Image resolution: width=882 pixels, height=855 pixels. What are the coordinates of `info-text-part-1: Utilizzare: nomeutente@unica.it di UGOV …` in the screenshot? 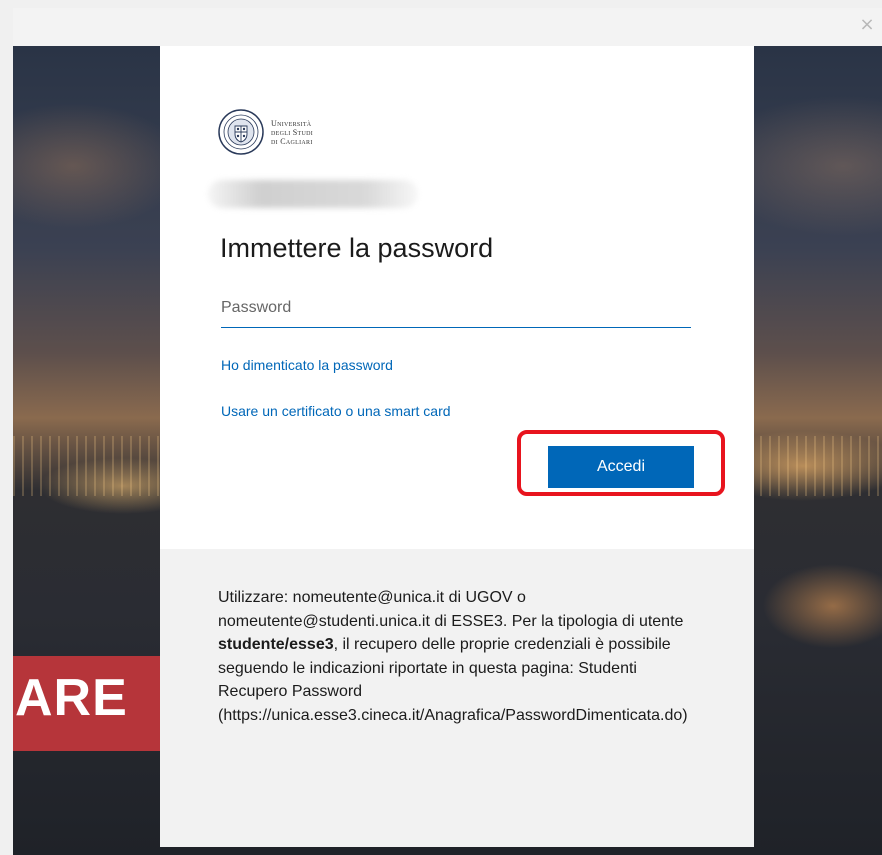 It's located at (451, 609).